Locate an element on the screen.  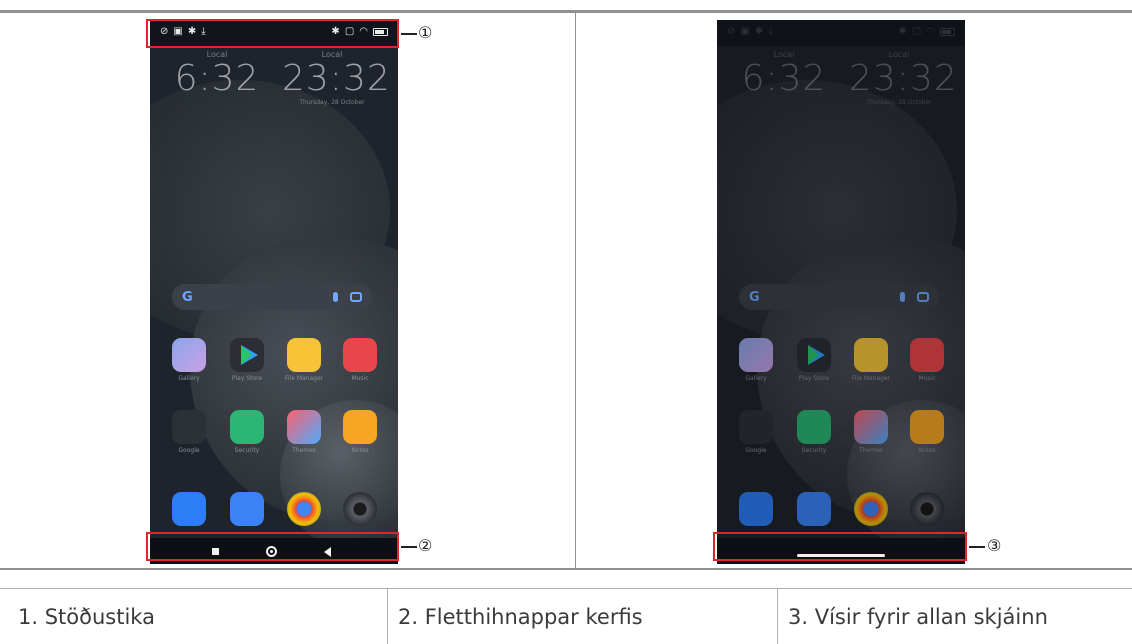
clock-time: 23:32 is located at coordinates (336, 78).